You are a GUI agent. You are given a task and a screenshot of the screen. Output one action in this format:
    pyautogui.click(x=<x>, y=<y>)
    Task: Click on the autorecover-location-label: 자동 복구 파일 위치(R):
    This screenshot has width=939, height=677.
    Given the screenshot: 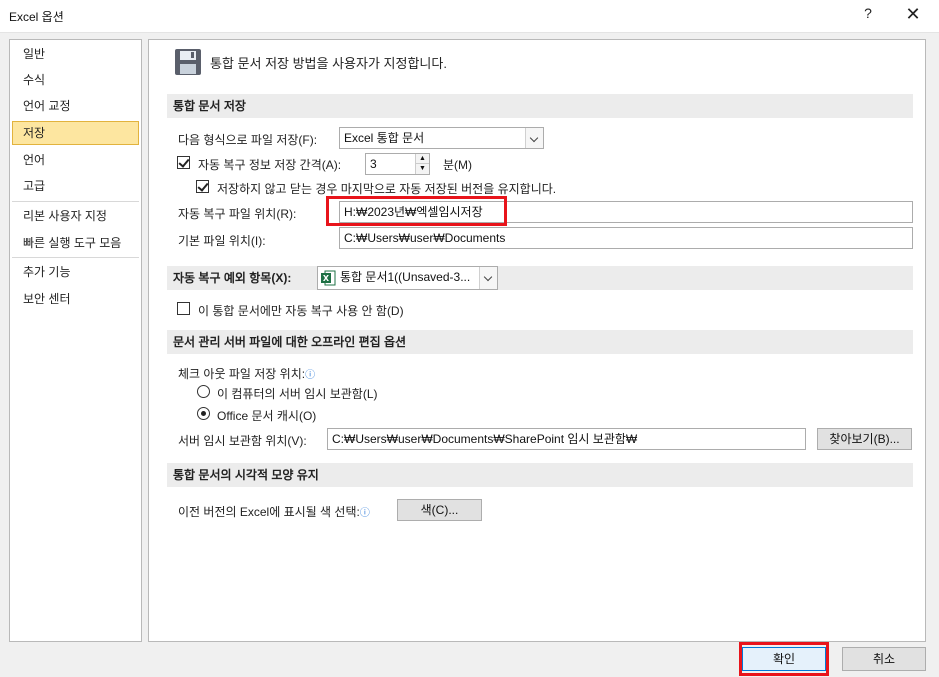 What is the action you would take?
    pyautogui.click(x=237, y=214)
    